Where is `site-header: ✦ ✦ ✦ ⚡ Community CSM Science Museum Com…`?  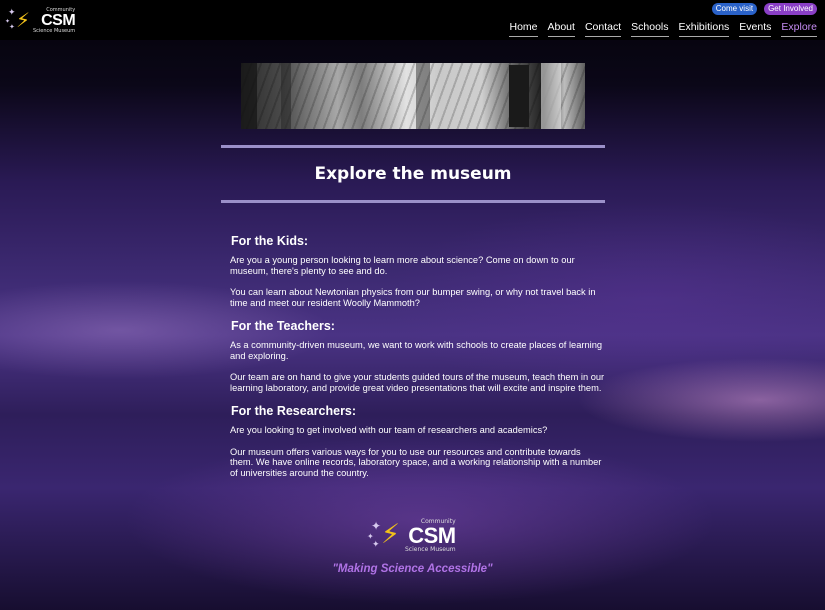 site-header: ✦ ✦ ✦ ⚡ Community CSM Science Museum Com… is located at coordinates (412, 20).